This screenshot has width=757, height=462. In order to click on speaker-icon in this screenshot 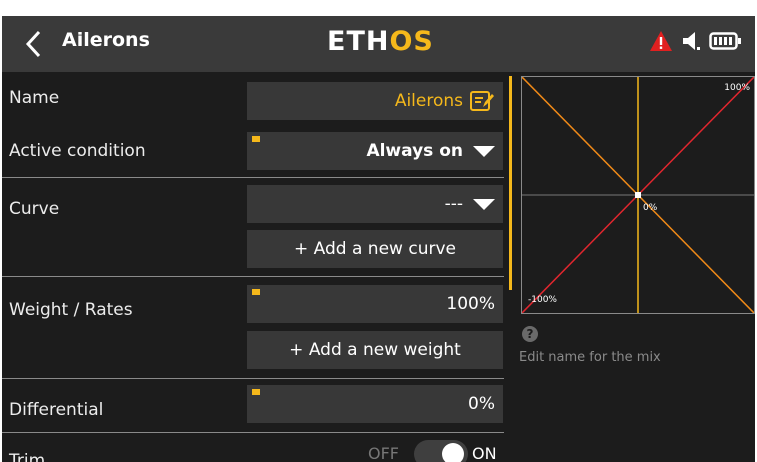, I will do `click(691, 41)`.